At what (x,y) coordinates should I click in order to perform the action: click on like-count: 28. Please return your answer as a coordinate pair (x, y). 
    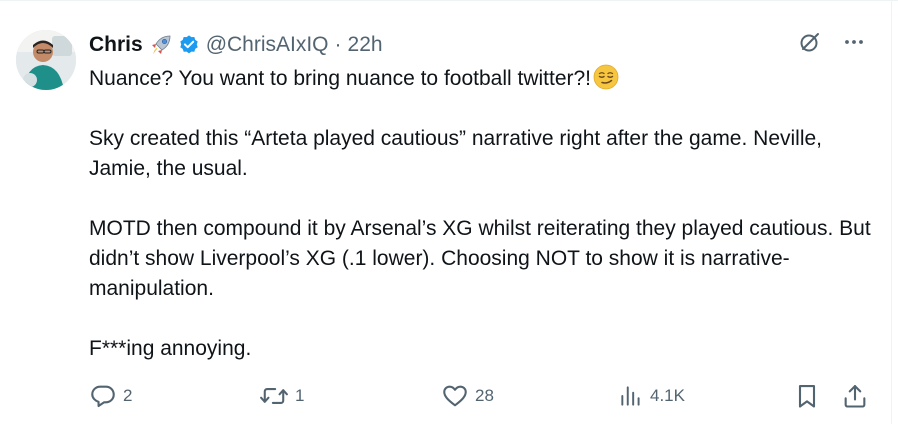
    Looking at the image, I should click on (484, 395).